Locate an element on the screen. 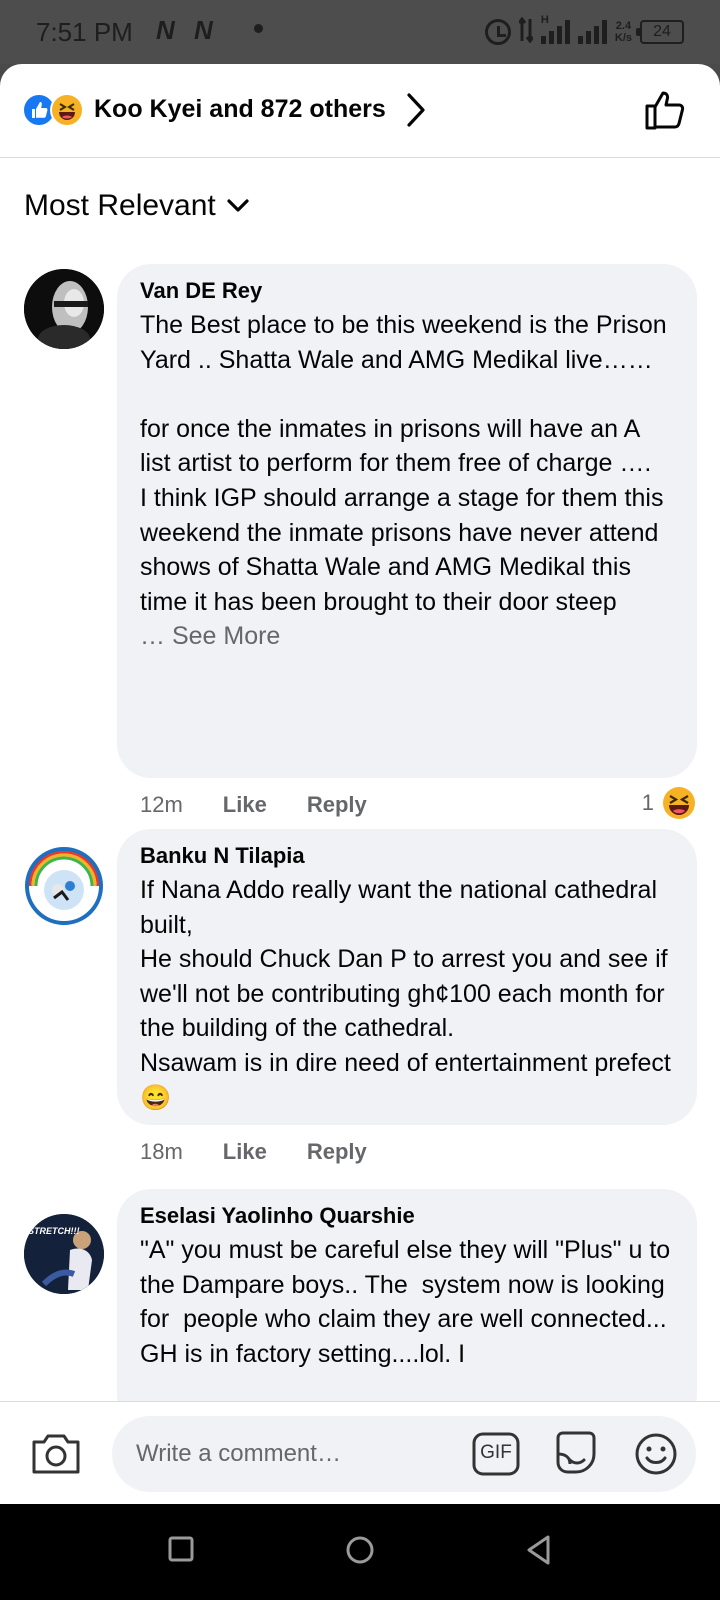 Image resolution: width=720 pixels, height=1600 pixels. comment-composer: GIF is located at coordinates (360, 1452).